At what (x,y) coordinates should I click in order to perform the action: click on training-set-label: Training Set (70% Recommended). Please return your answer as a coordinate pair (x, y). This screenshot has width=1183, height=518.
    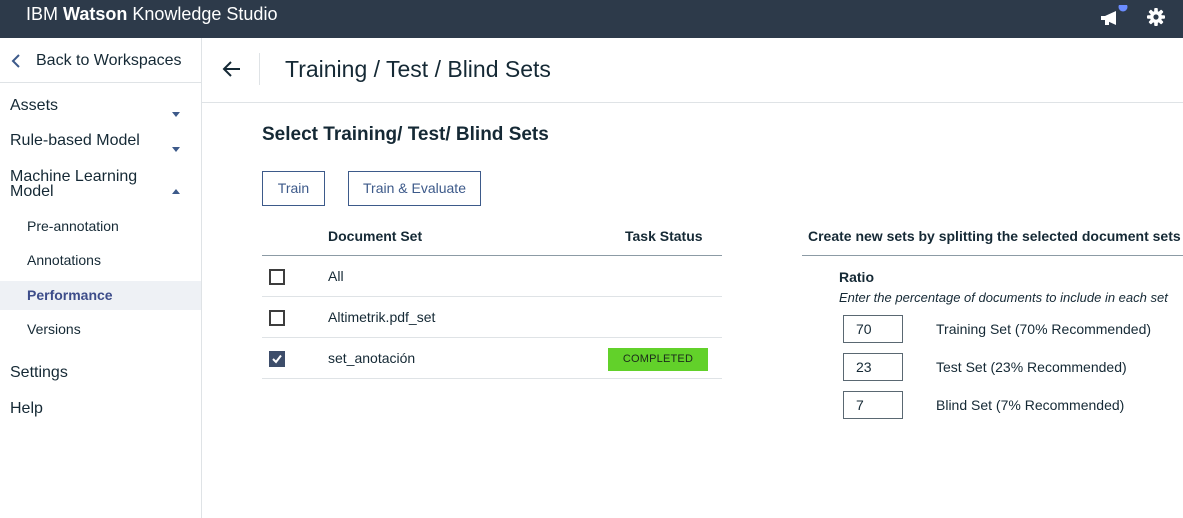
    Looking at the image, I should click on (1044, 329).